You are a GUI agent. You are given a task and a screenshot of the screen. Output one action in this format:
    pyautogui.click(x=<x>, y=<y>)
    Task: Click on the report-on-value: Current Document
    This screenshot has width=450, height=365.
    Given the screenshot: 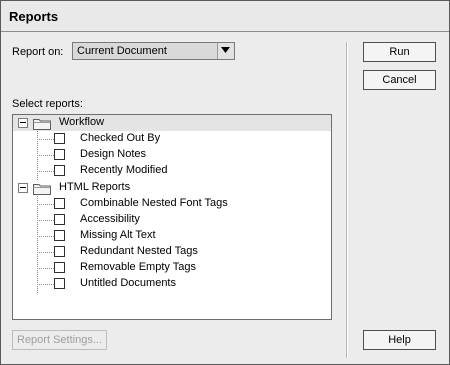 What is the action you would take?
    pyautogui.click(x=122, y=51)
    